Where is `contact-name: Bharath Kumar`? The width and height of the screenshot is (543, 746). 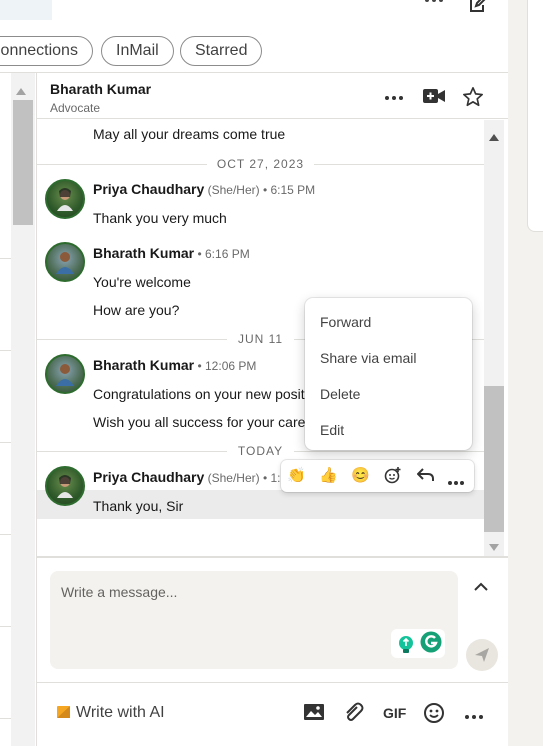
contact-name: Bharath Kumar is located at coordinates (100, 89).